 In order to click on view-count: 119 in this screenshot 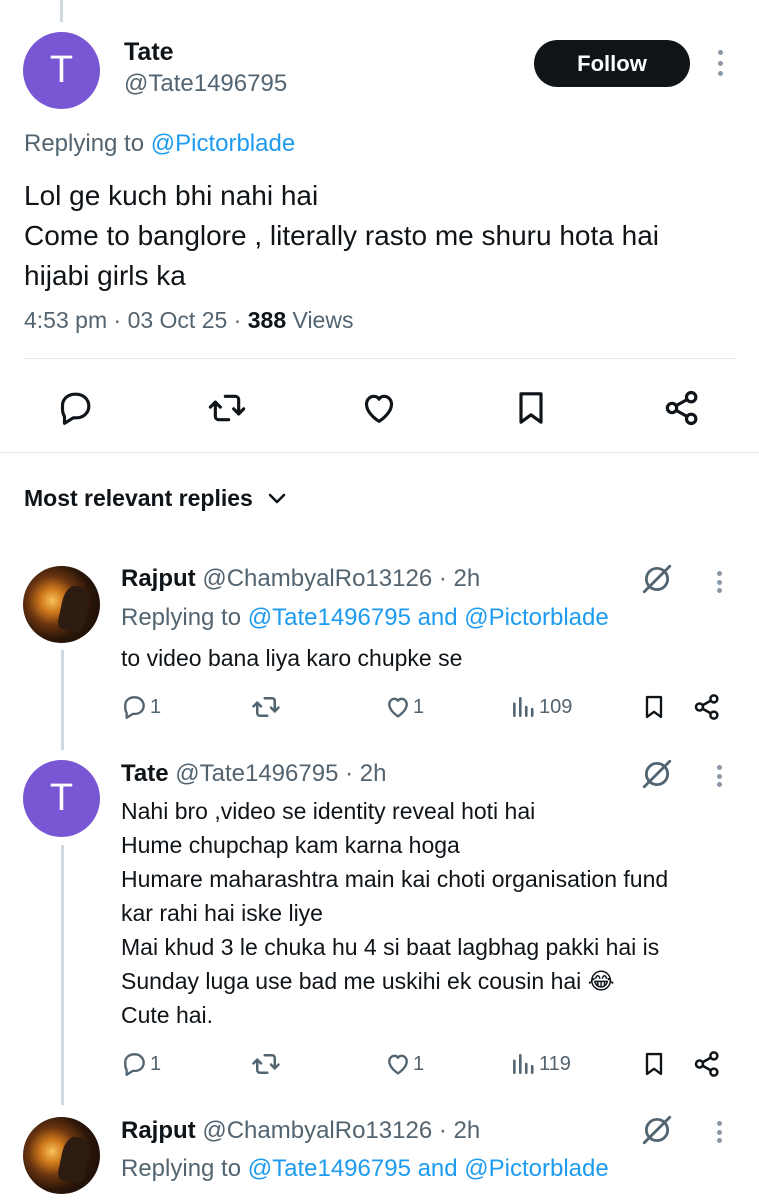, I will do `click(555, 1064)`.